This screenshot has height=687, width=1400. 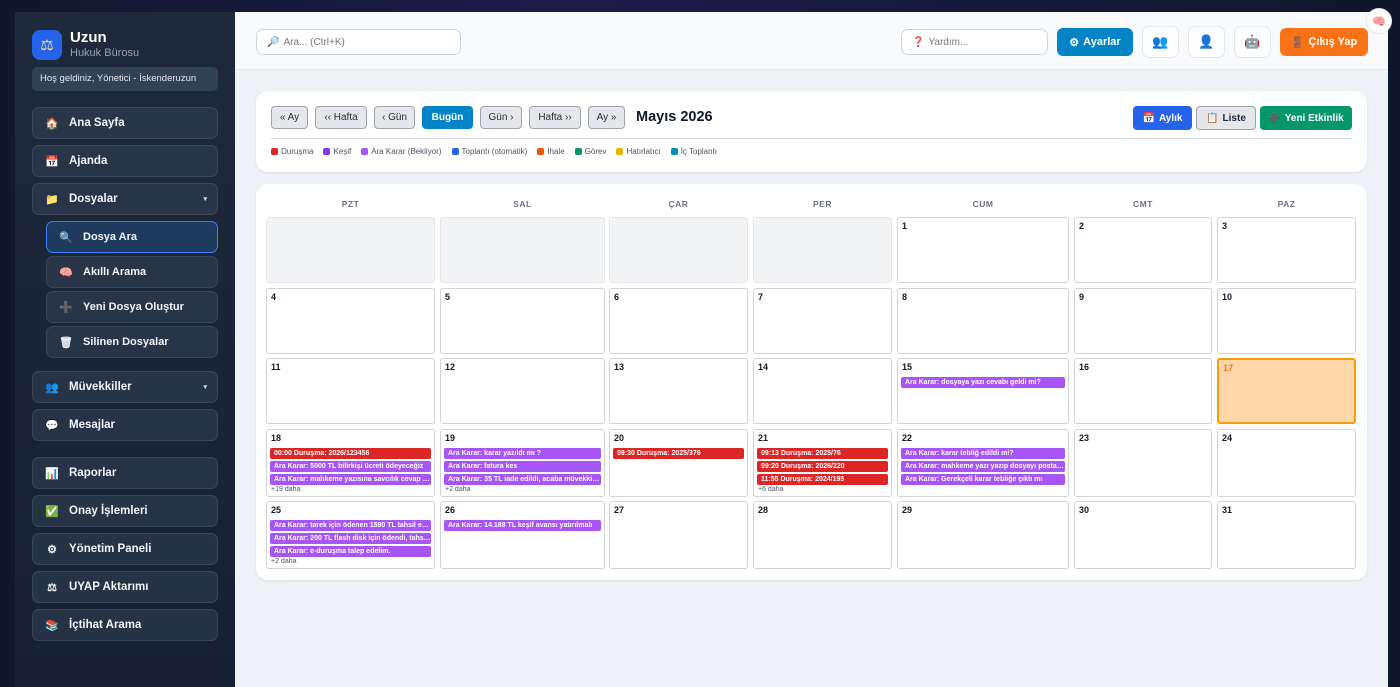 I want to click on help-box: ❓, so click(x=974, y=42).